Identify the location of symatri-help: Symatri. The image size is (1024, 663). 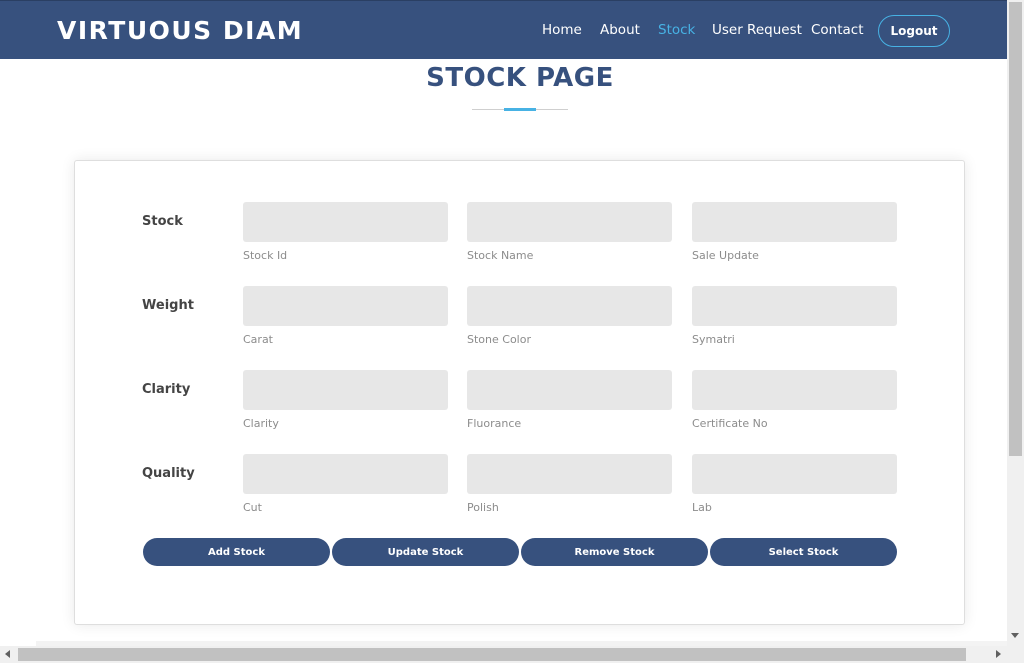
(713, 339).